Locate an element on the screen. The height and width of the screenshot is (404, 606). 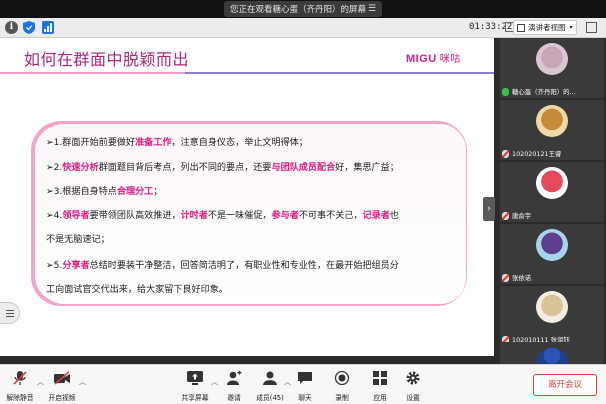
settings-button: 设置 is located at coordinates (413, 385).